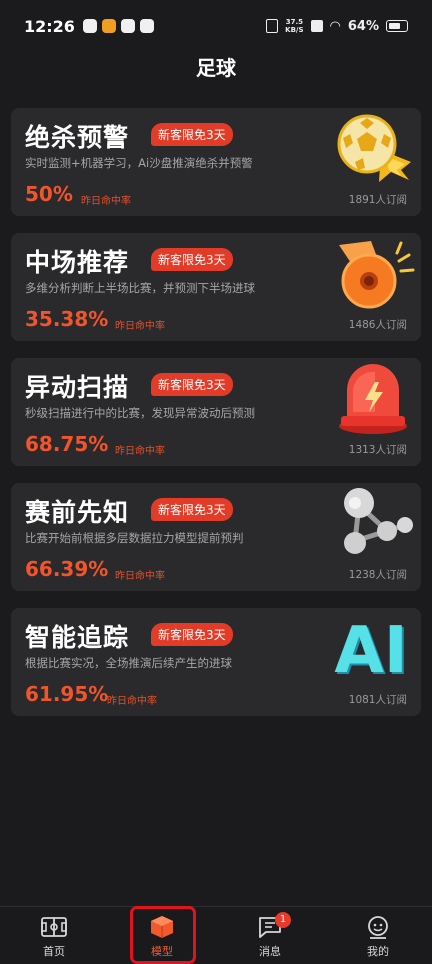 The height and width of the screenshot is (964, 432). I want to click on nav-profile: 我的, so click(378, 935).